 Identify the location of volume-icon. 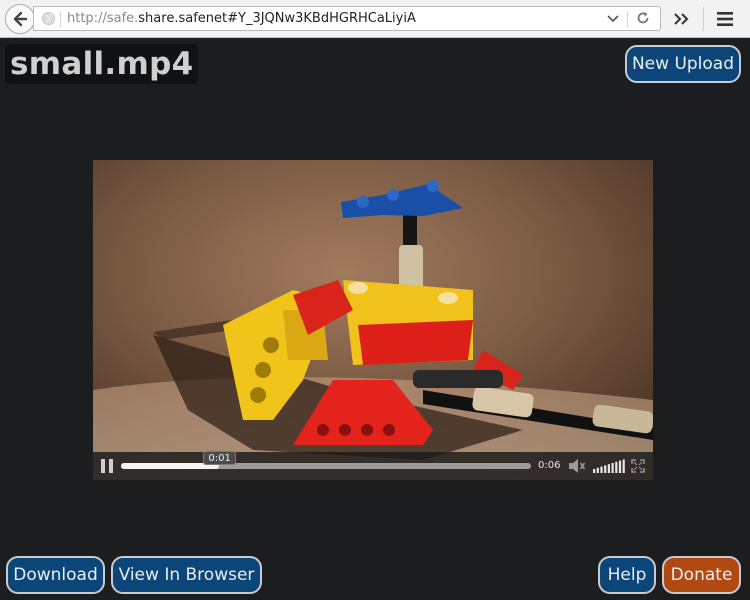
(577, 466).